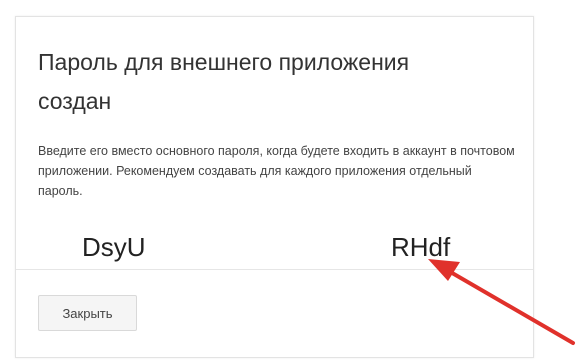 This screenshot has height=363, width=576. Describe the element at coordinates (224, 81) in the screenshot. I see `dialog-title: Пароль для внешнего приложения создан` at that location.